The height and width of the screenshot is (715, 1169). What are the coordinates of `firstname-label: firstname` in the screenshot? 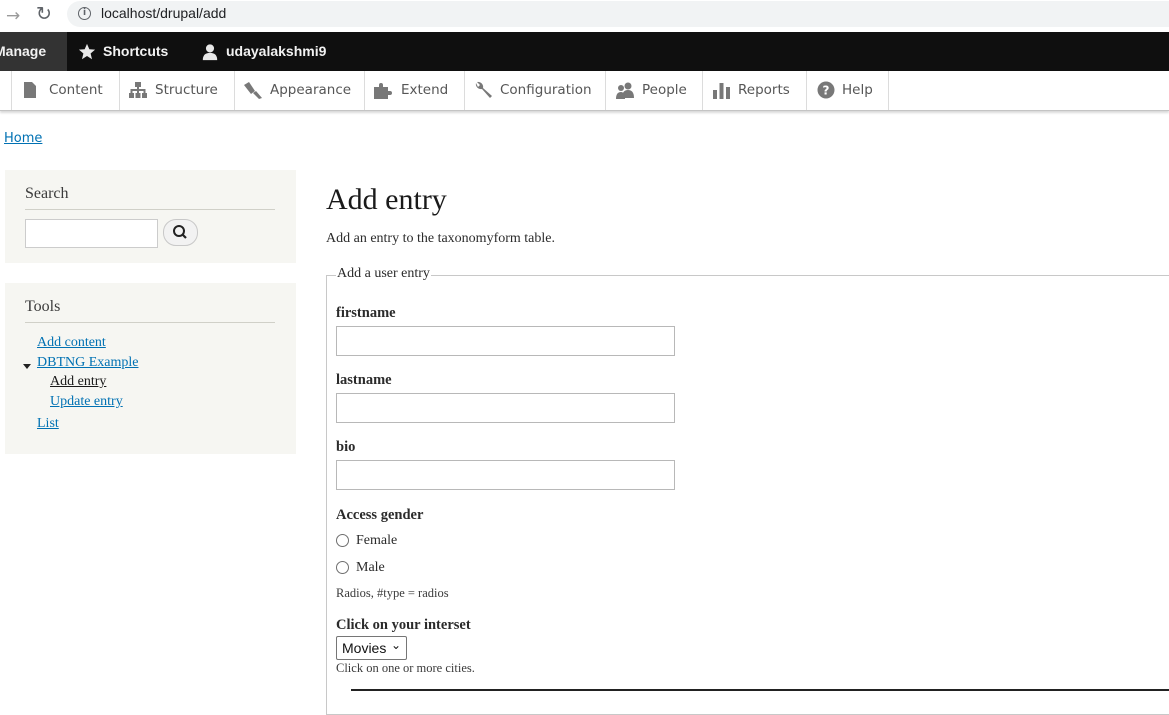 It's located at (366, 313).